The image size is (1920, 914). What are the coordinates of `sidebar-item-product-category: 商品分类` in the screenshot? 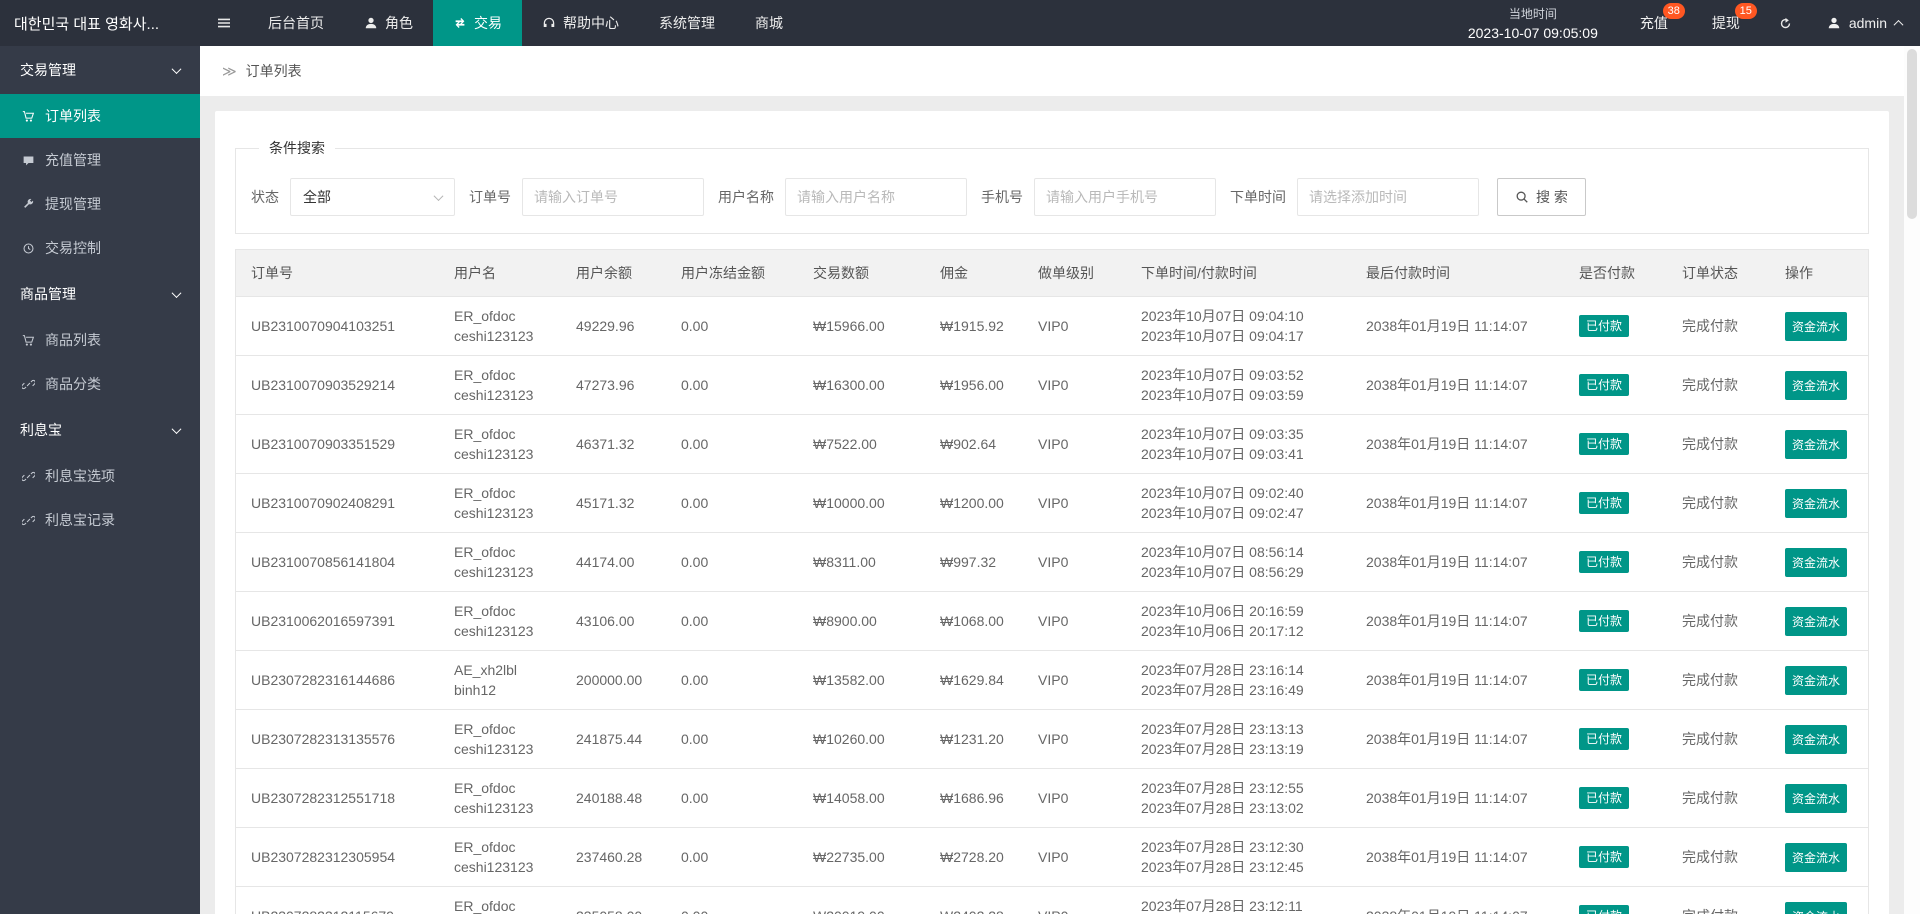 It's located at (100, 384).